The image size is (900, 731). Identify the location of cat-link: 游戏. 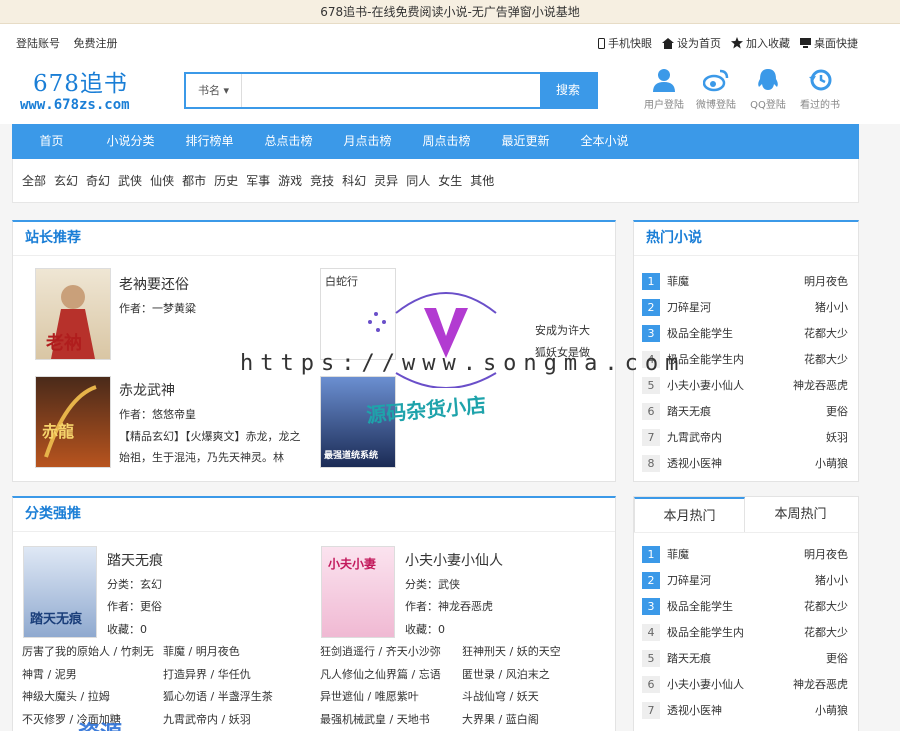
(290, 181).